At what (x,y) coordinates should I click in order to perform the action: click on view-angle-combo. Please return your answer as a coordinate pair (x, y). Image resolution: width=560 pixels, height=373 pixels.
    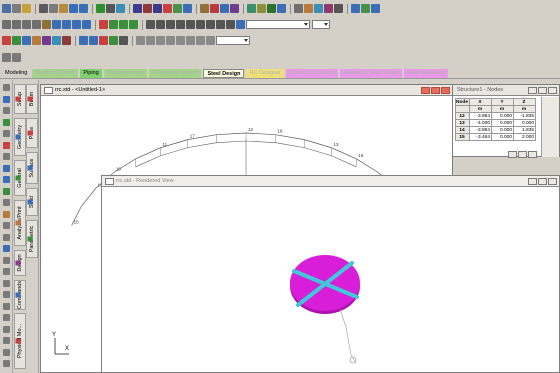
    Looking at the image, I should click on (278, 24).